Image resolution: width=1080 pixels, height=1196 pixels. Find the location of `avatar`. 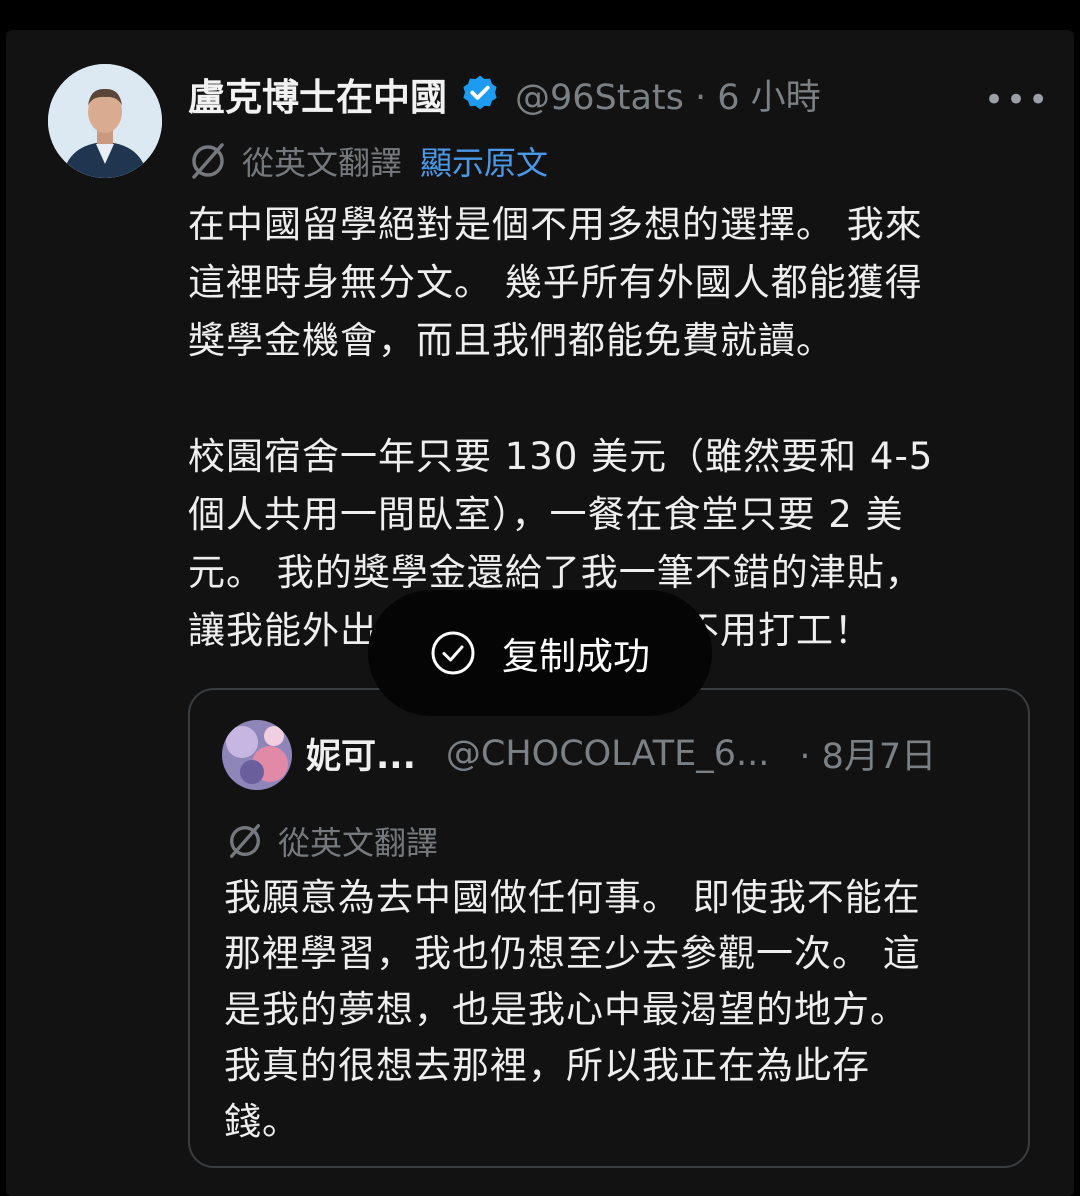

avatar is located at coordinates (105, 121).